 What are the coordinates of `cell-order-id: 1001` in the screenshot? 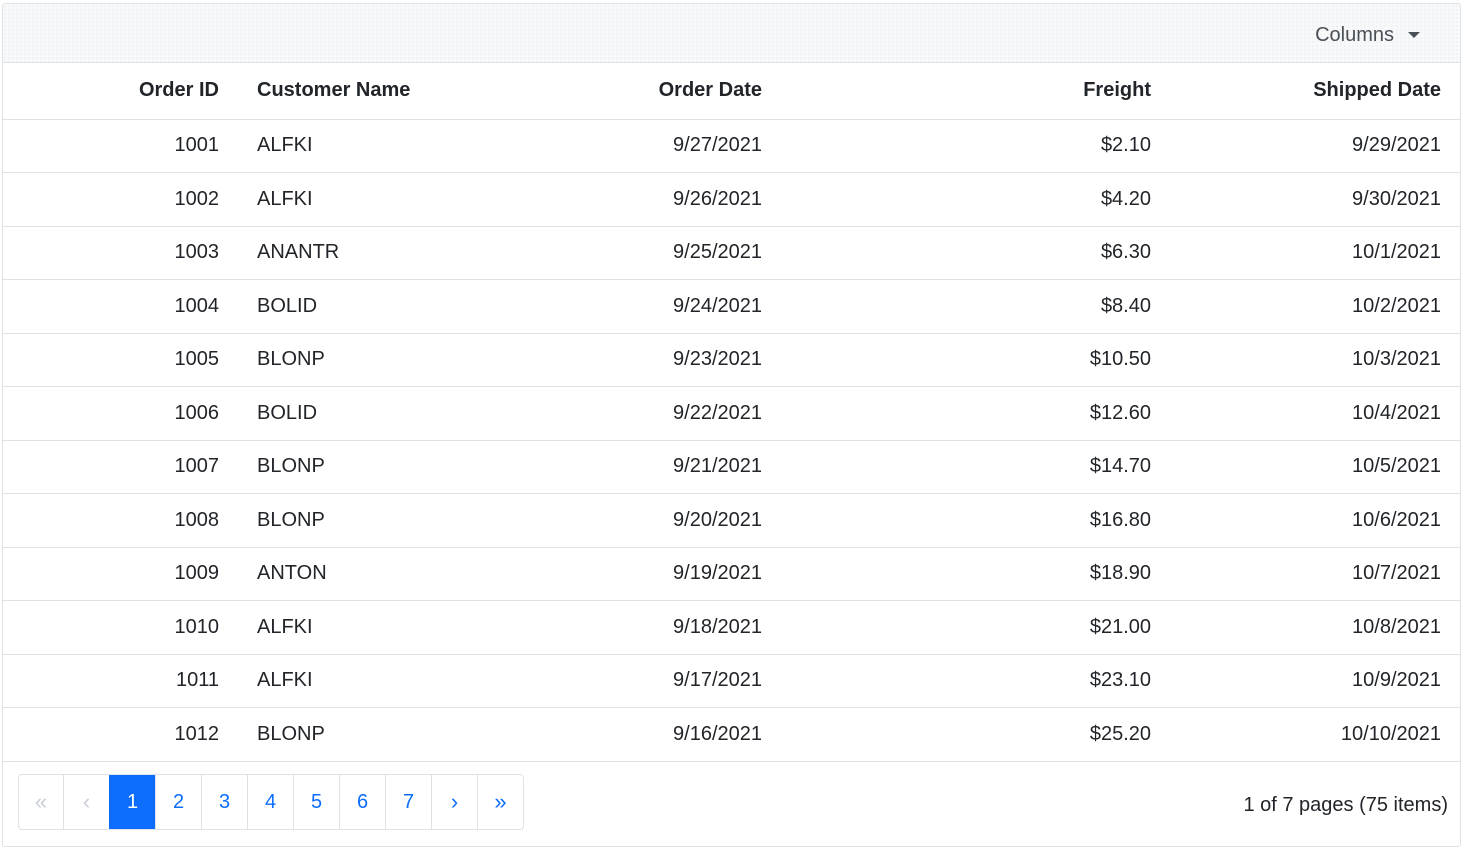 It's located at (120, 146).